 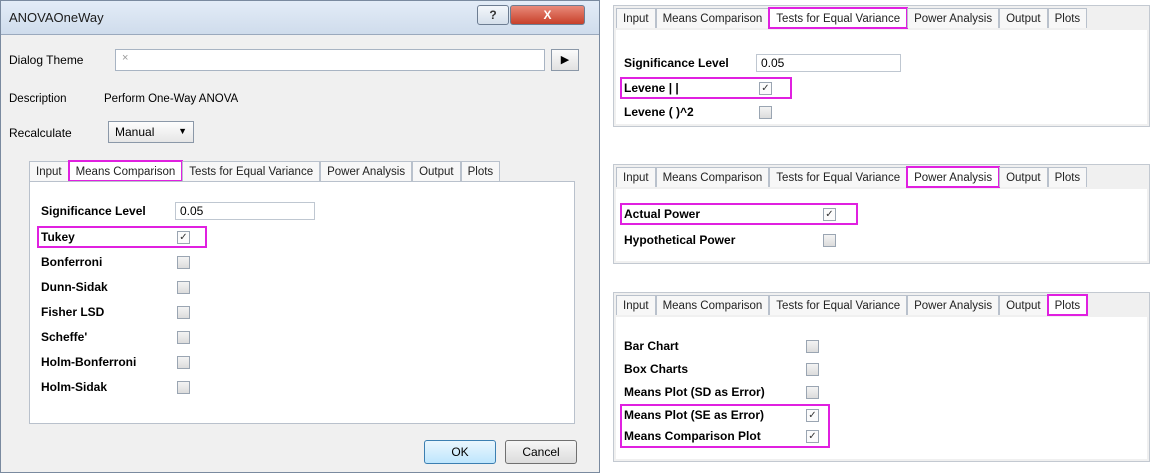 I want to click on bar-chart-checkbox, so click(x=812, y=346).